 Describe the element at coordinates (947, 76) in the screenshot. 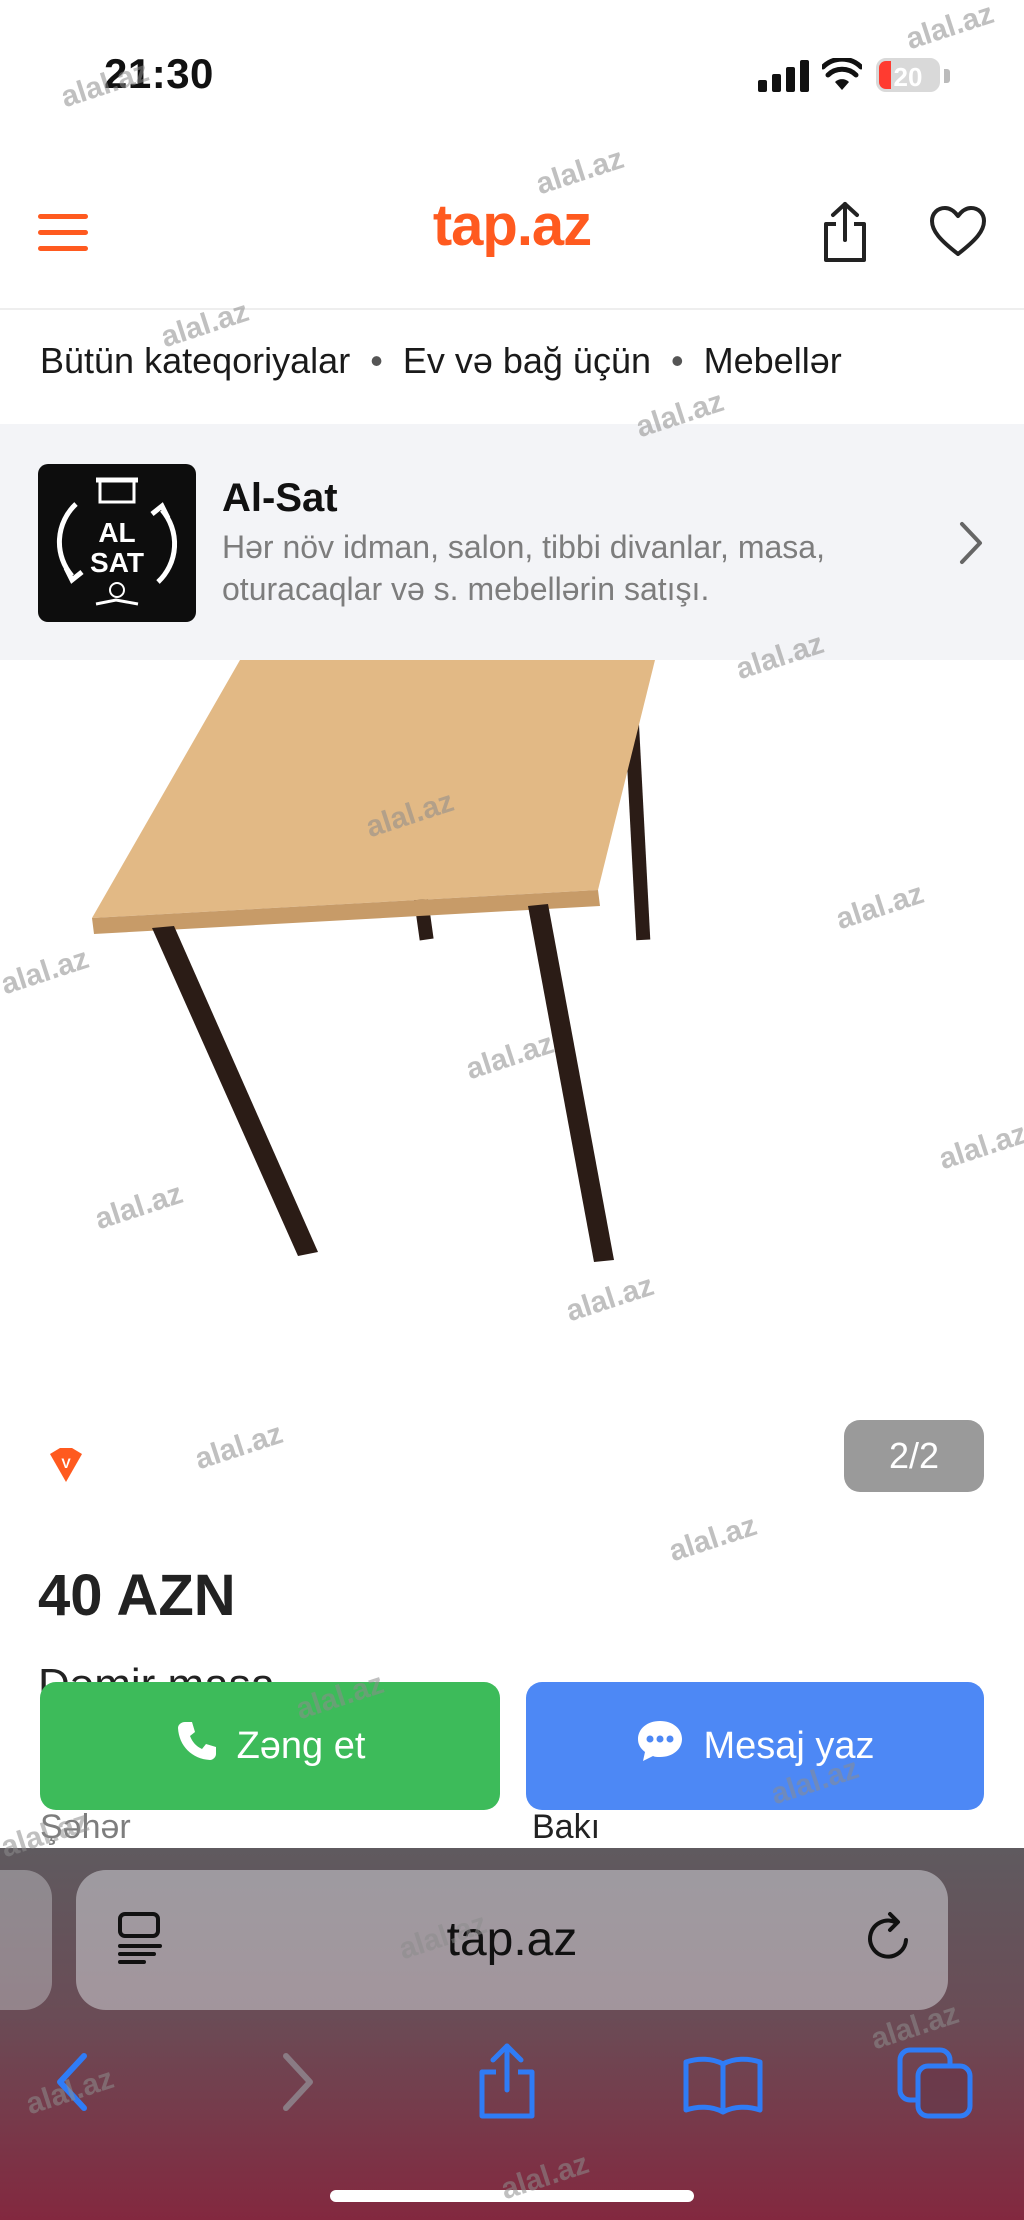

I see `battery-nub` at that location.